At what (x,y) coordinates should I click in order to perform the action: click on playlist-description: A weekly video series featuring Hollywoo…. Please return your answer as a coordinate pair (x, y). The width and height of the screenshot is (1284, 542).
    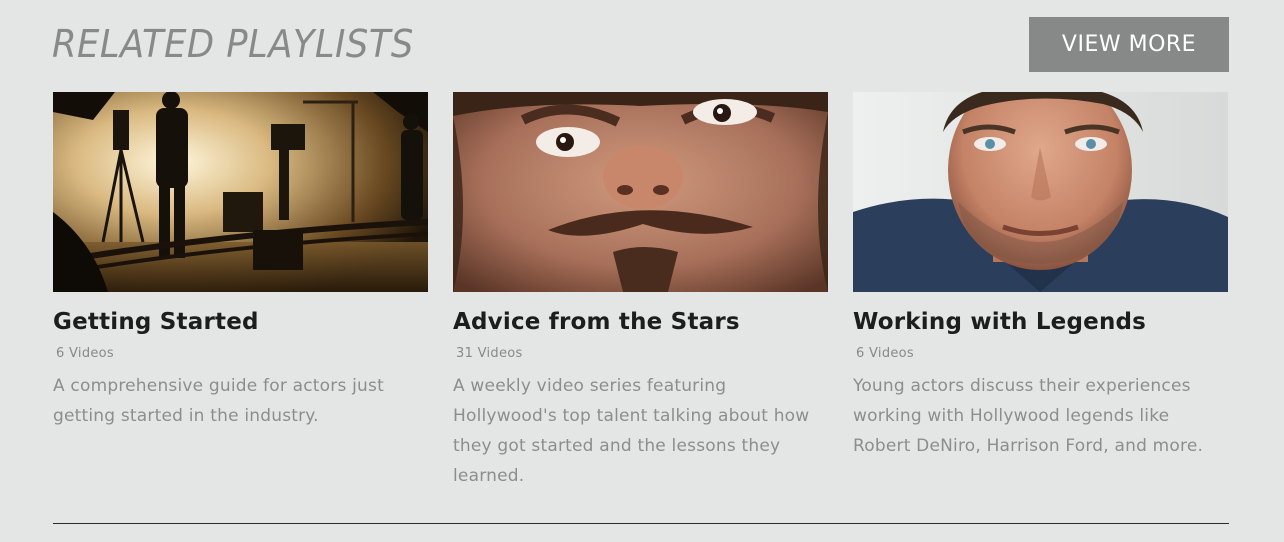
    Looking at the image, I should click on (631, 431).